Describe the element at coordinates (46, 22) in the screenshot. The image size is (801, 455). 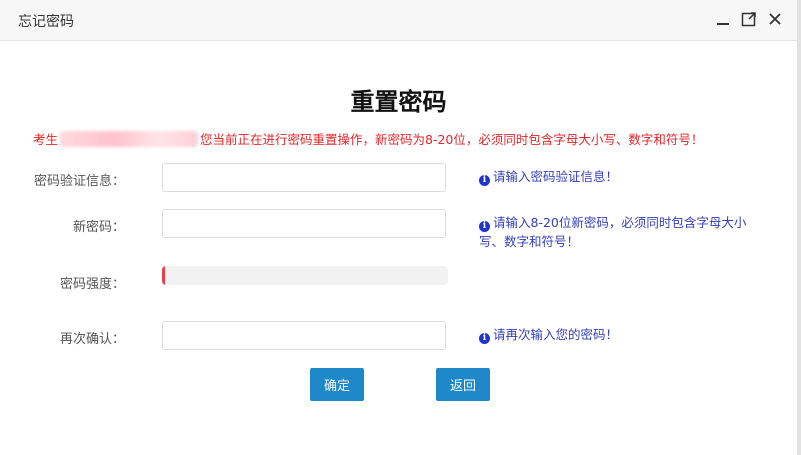
I see `window-title: 忘记密码` at that location.